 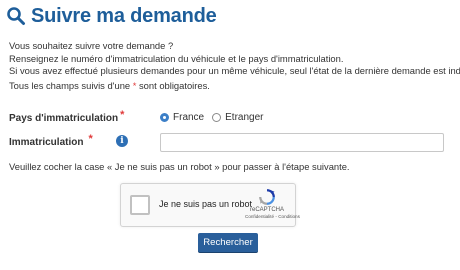 I want to click on plate-label: Immatriculation *, so click(x=51, y=140).